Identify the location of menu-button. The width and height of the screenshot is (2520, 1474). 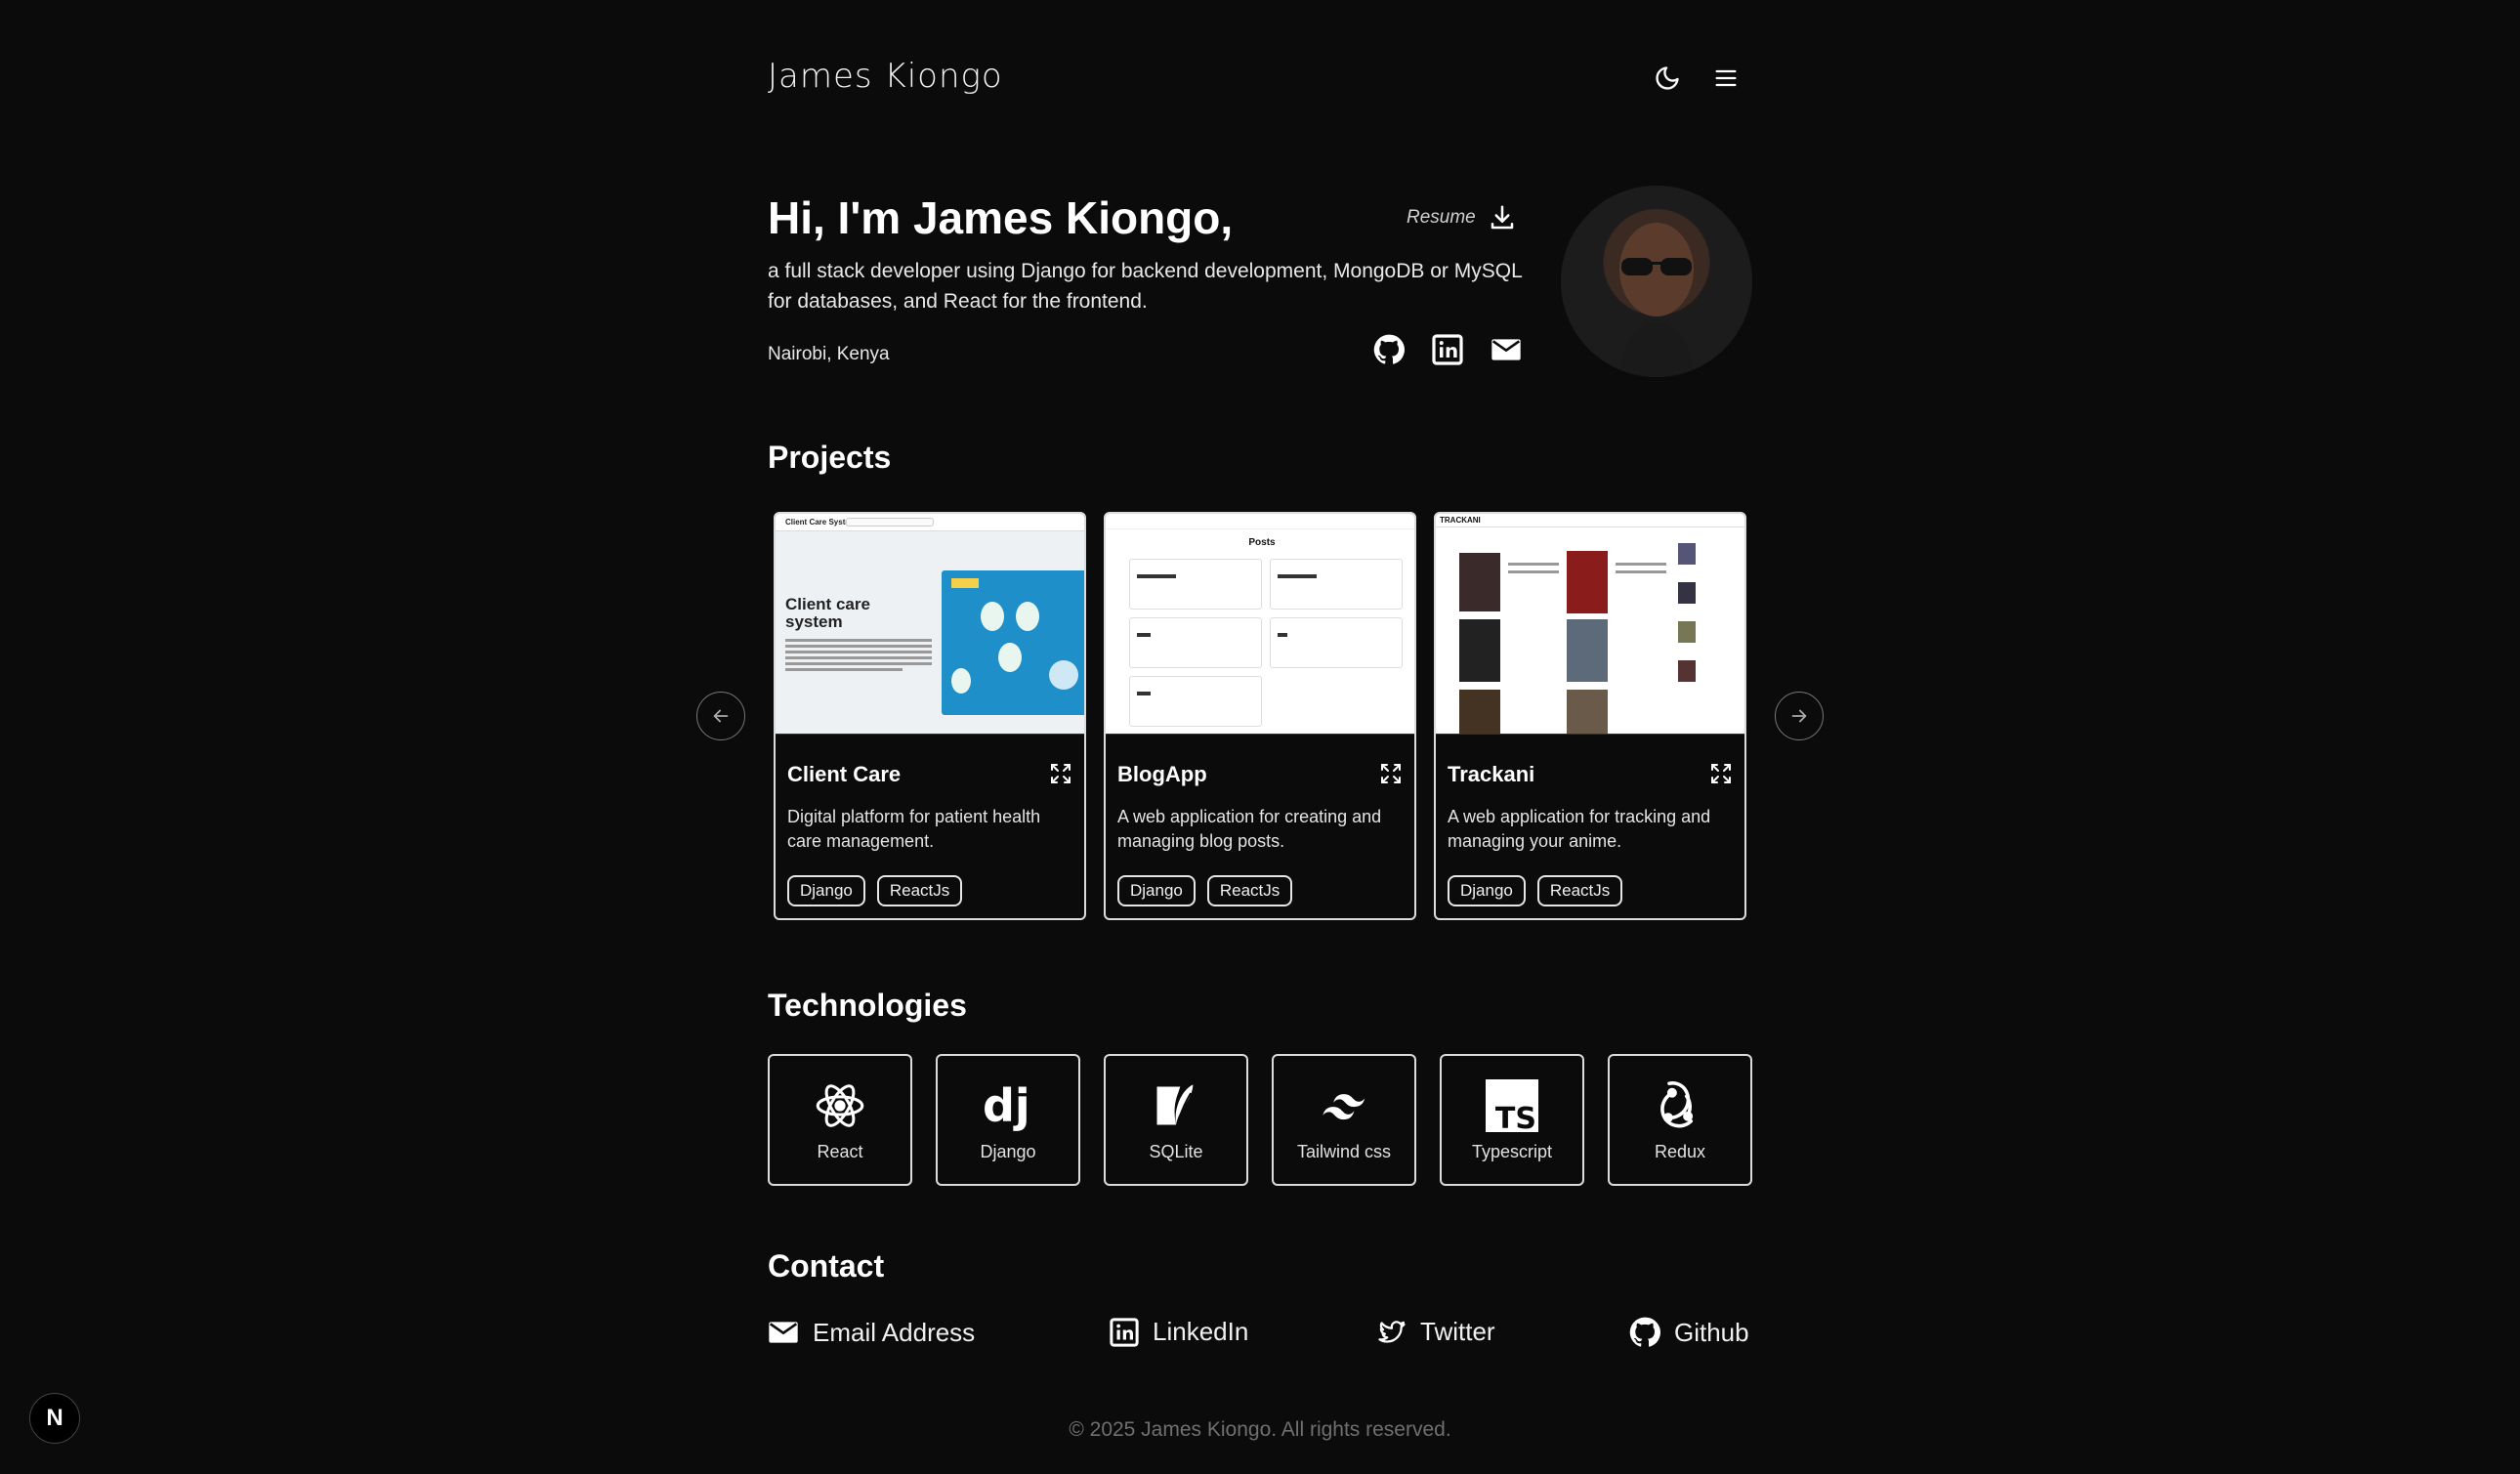
(1725, 78).